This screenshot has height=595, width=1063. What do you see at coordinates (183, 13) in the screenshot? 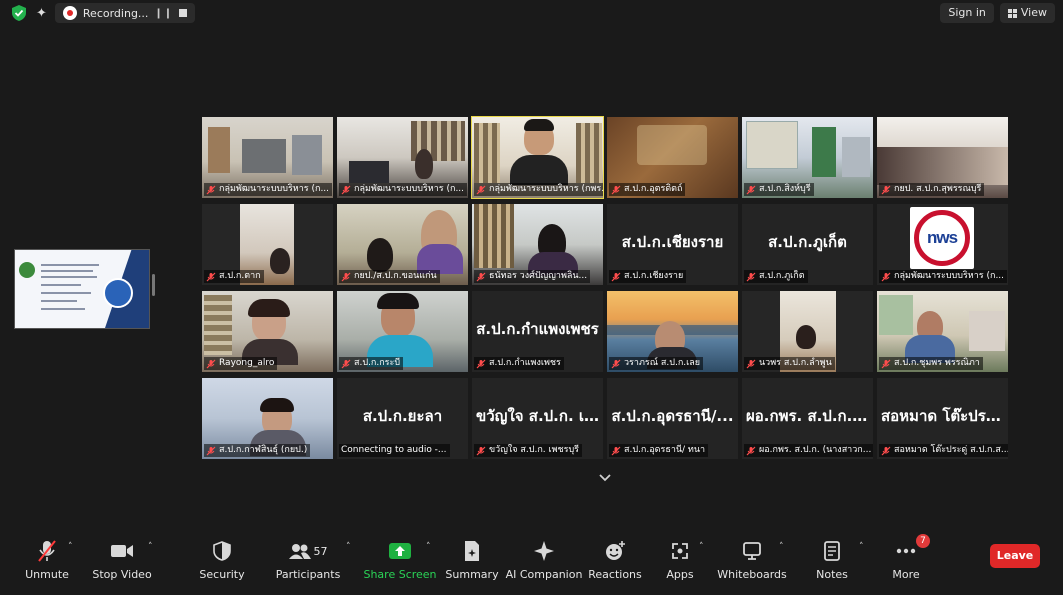
I see `stop-recording-icon` at bounding box center [183, 13].